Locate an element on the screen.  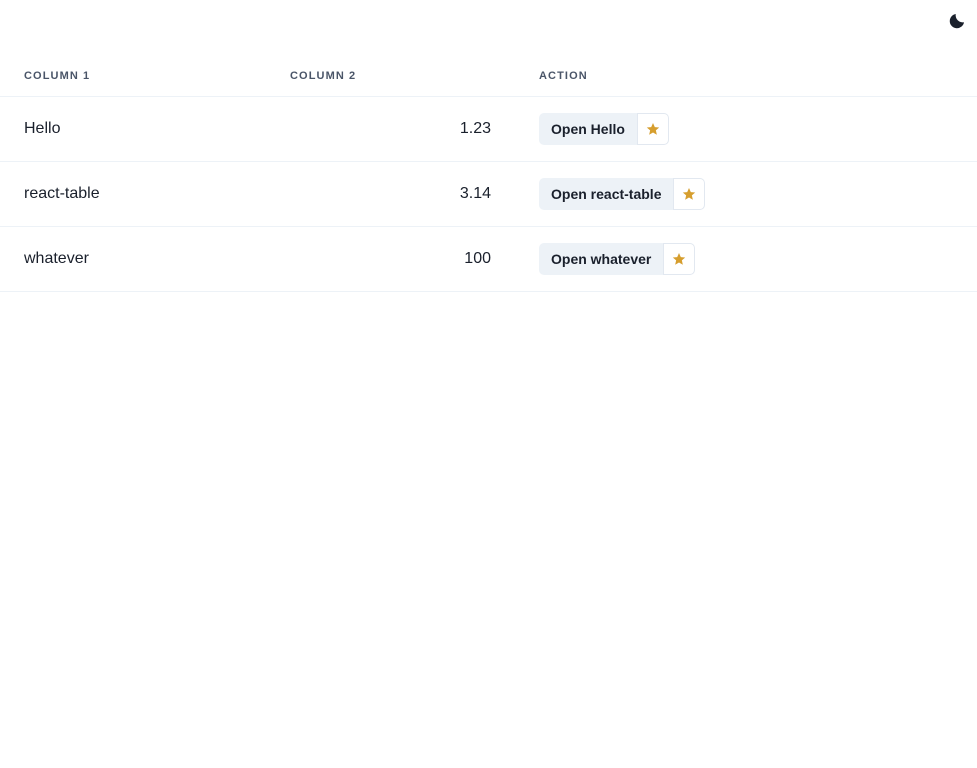
cell-column-2: 100 is located at coordinates (390, 259).